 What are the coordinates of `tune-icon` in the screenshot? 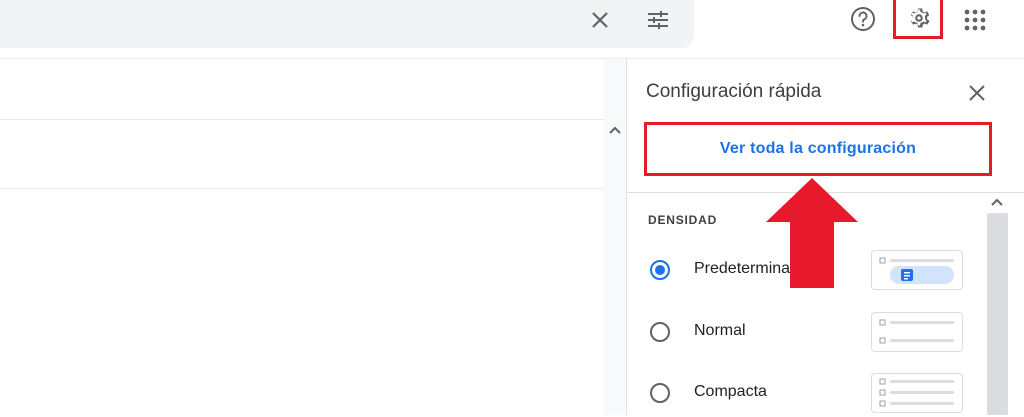 It's located at (658, 20).